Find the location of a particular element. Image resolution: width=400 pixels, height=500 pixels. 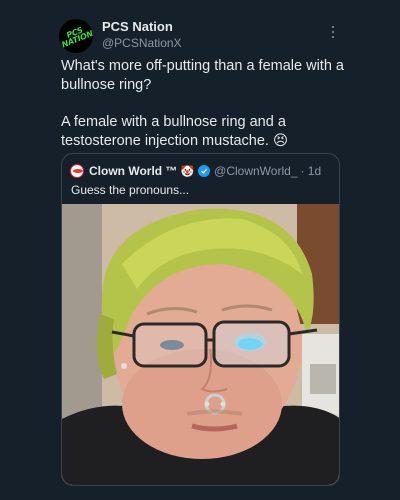

profile-avatar: PCS NATION is located at coordinates (76, 36).